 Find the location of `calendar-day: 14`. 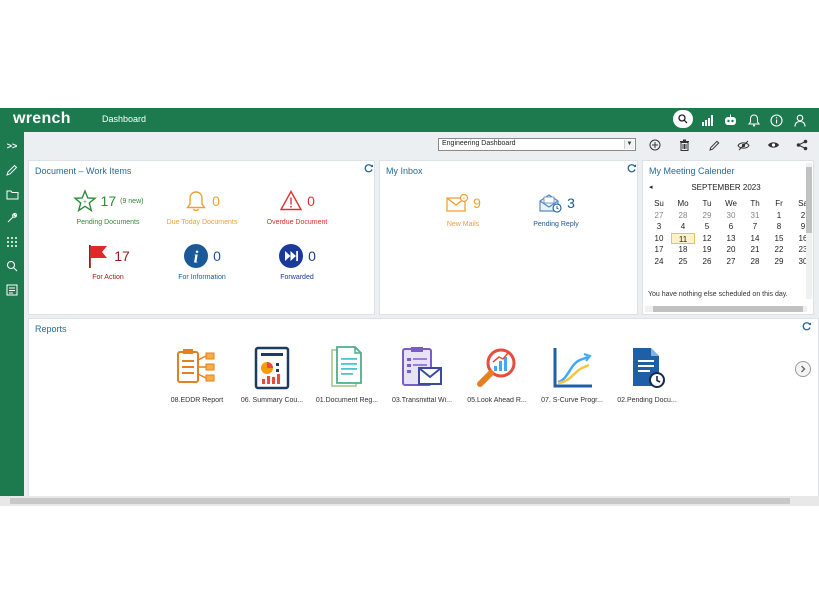

calendar-day: 14 is located at coordinates (755, 239).